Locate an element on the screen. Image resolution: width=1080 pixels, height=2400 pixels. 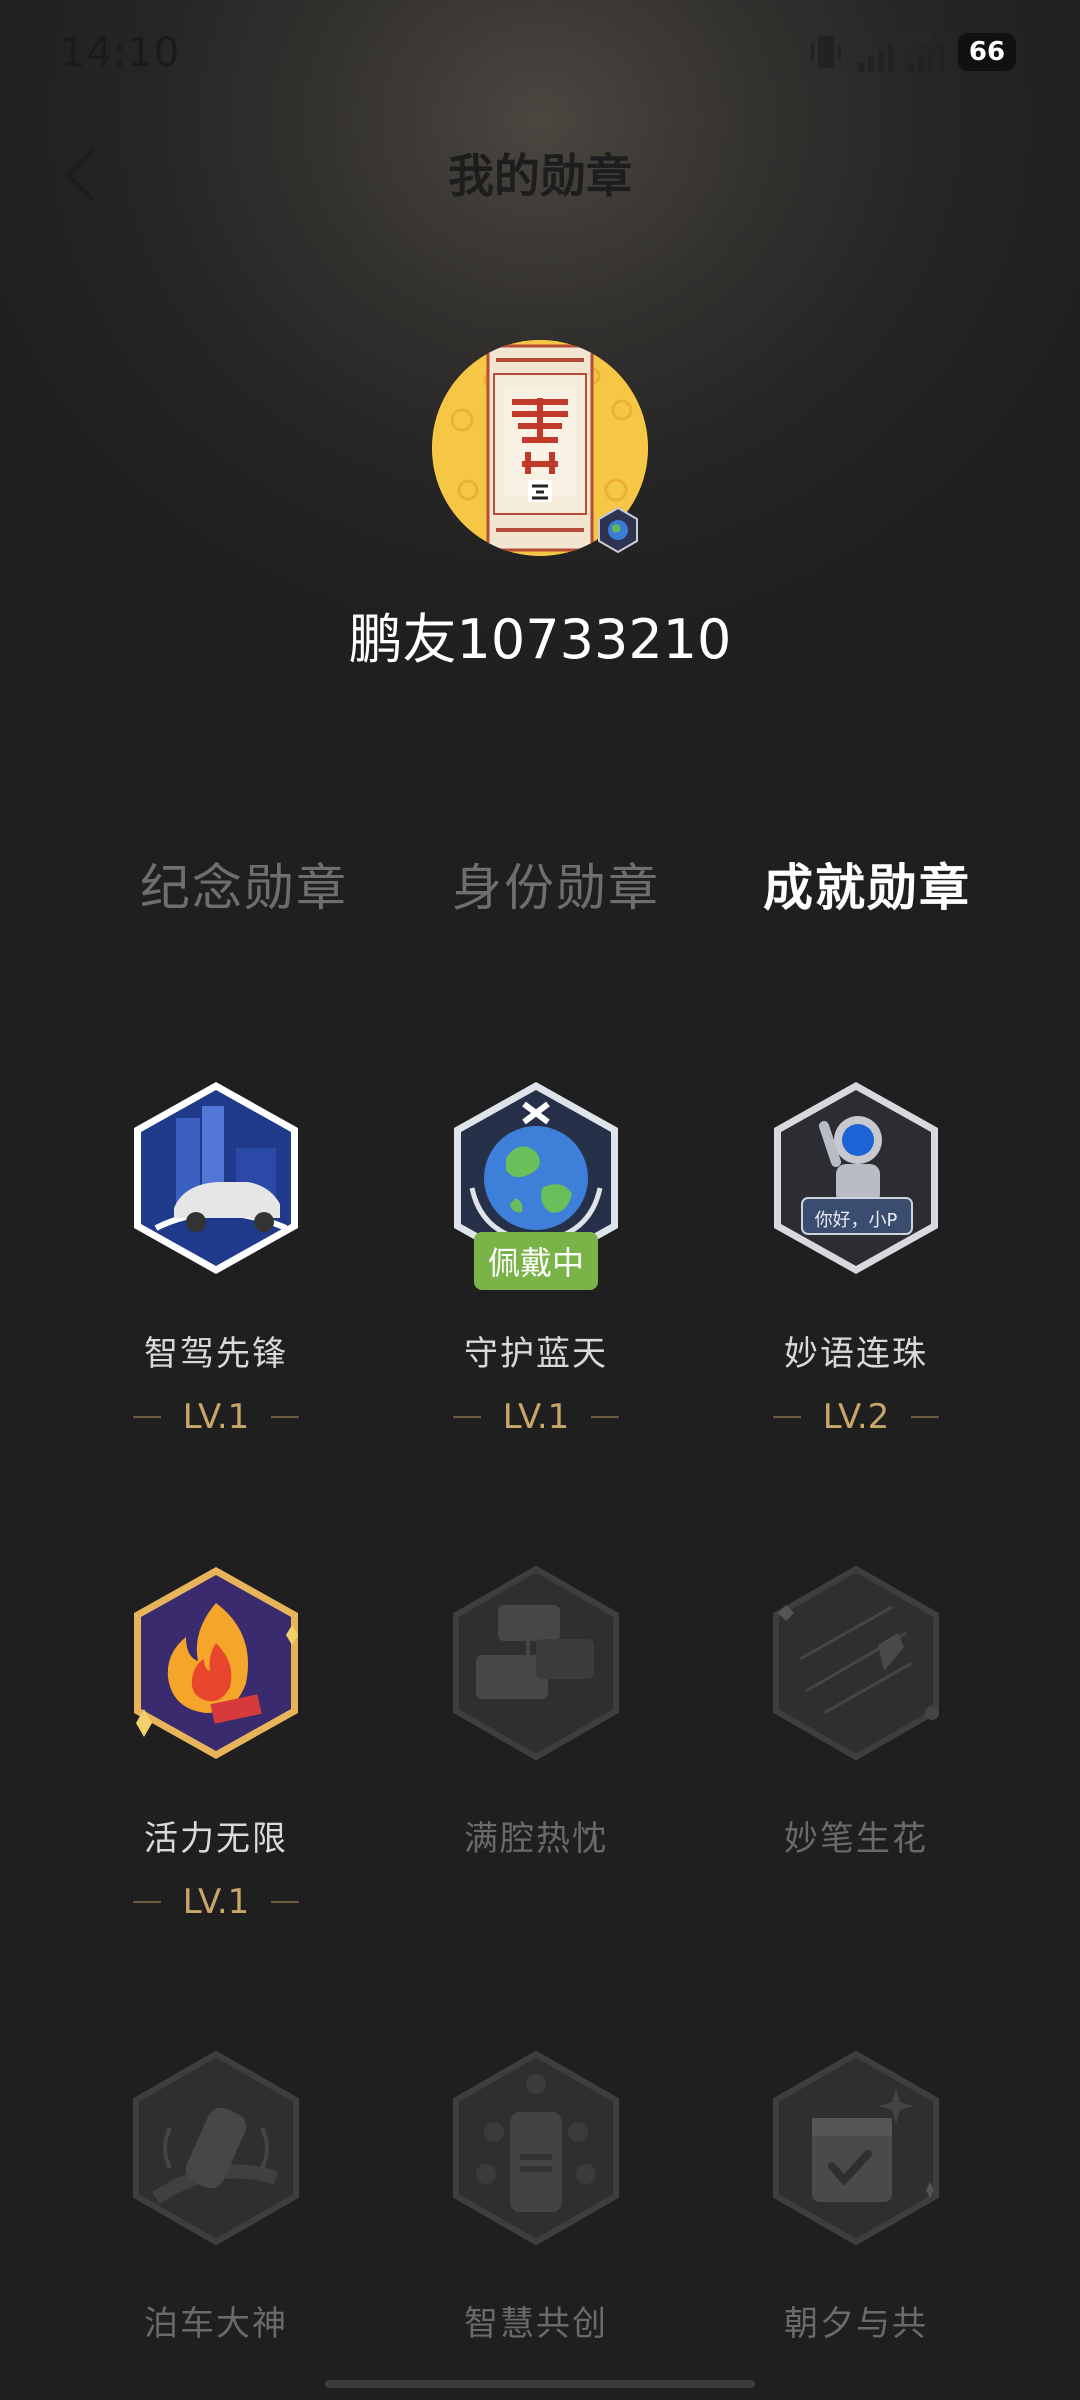
badge-image: 你好，小P is located at coordinates (856, 1178).